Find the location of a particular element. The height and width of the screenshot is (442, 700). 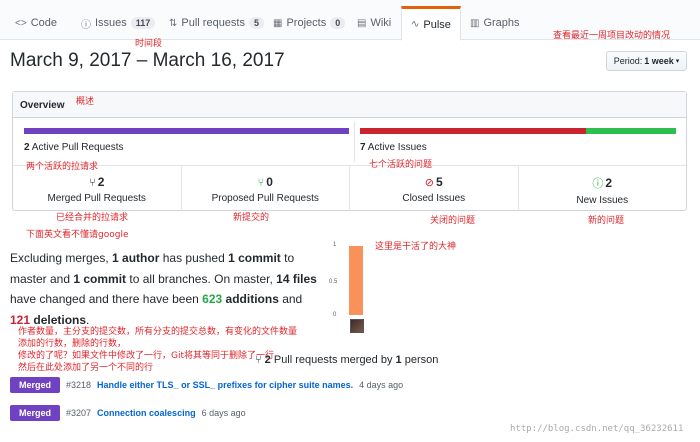

code-icon: <> is located at coordinates (21, 23).